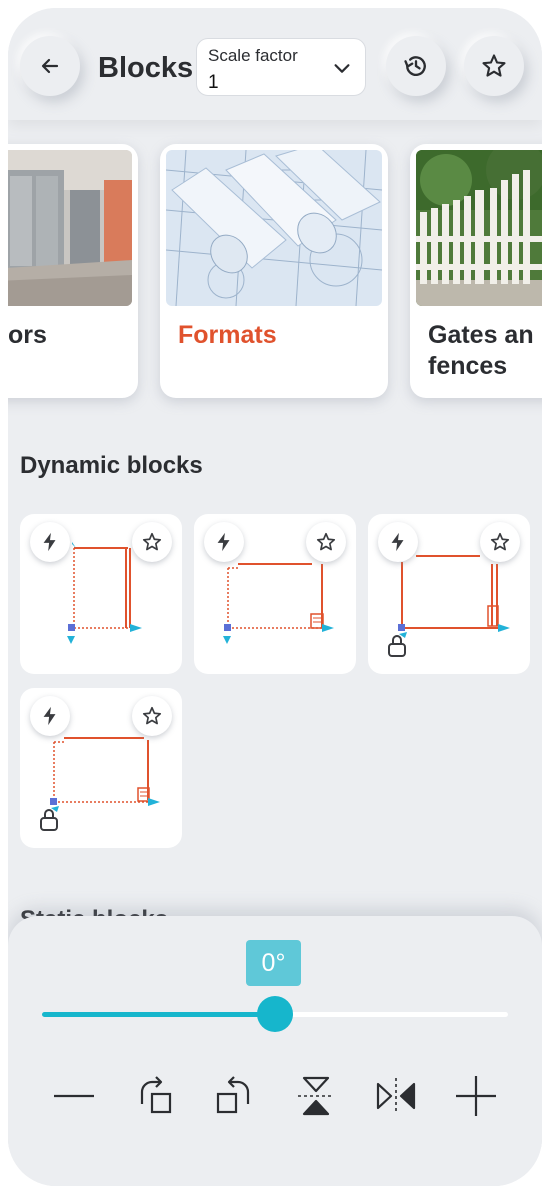  I want to click on category-label-line: Gates an, so click(481, 335).